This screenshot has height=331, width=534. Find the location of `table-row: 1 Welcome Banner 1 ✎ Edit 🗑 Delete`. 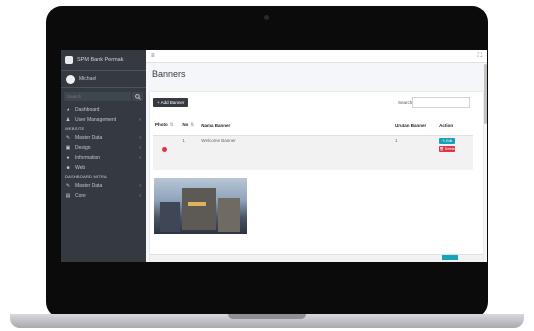

table-row: 1 Welcome Banner 1 ✎ Edit 🗑 Delete is located at coordinates (313, 152).